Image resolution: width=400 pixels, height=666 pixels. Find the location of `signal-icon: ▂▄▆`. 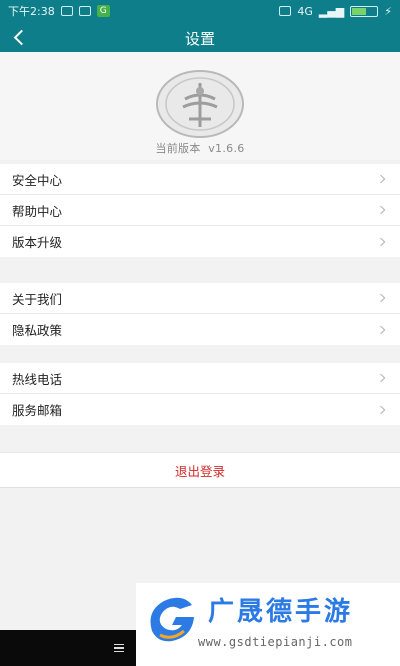

signal-icon: ▂▄▆ is located at coordinates (331, 11).